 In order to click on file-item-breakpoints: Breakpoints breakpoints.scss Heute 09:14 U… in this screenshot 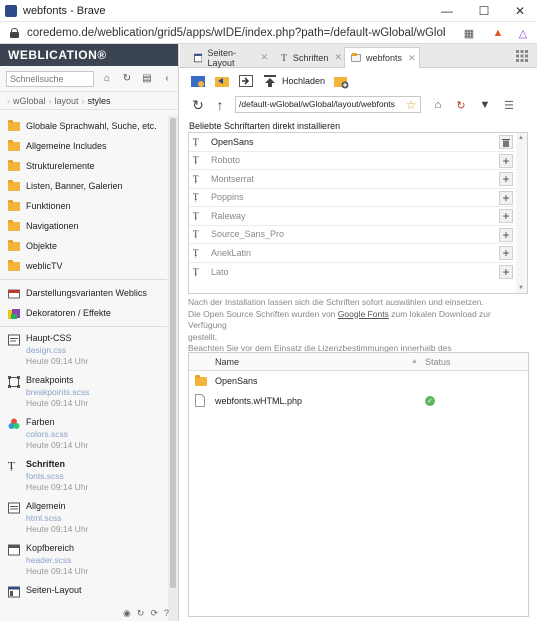, I will do `click(83, 393)`.